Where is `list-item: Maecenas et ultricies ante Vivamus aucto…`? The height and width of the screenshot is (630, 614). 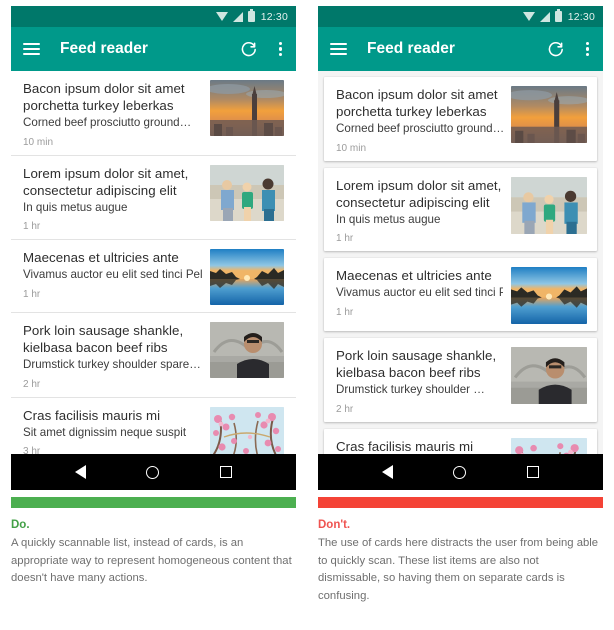
list-item: Maecenas et ultricies ante Vivamus aucto… is located at coordinates (153, 276).